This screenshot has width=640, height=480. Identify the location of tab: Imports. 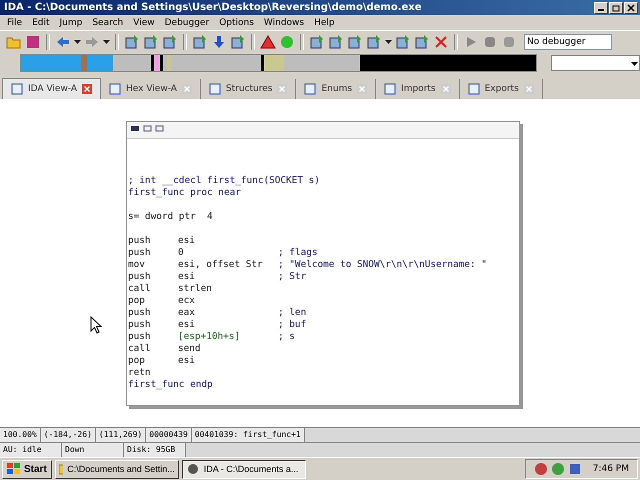
(418, 89).